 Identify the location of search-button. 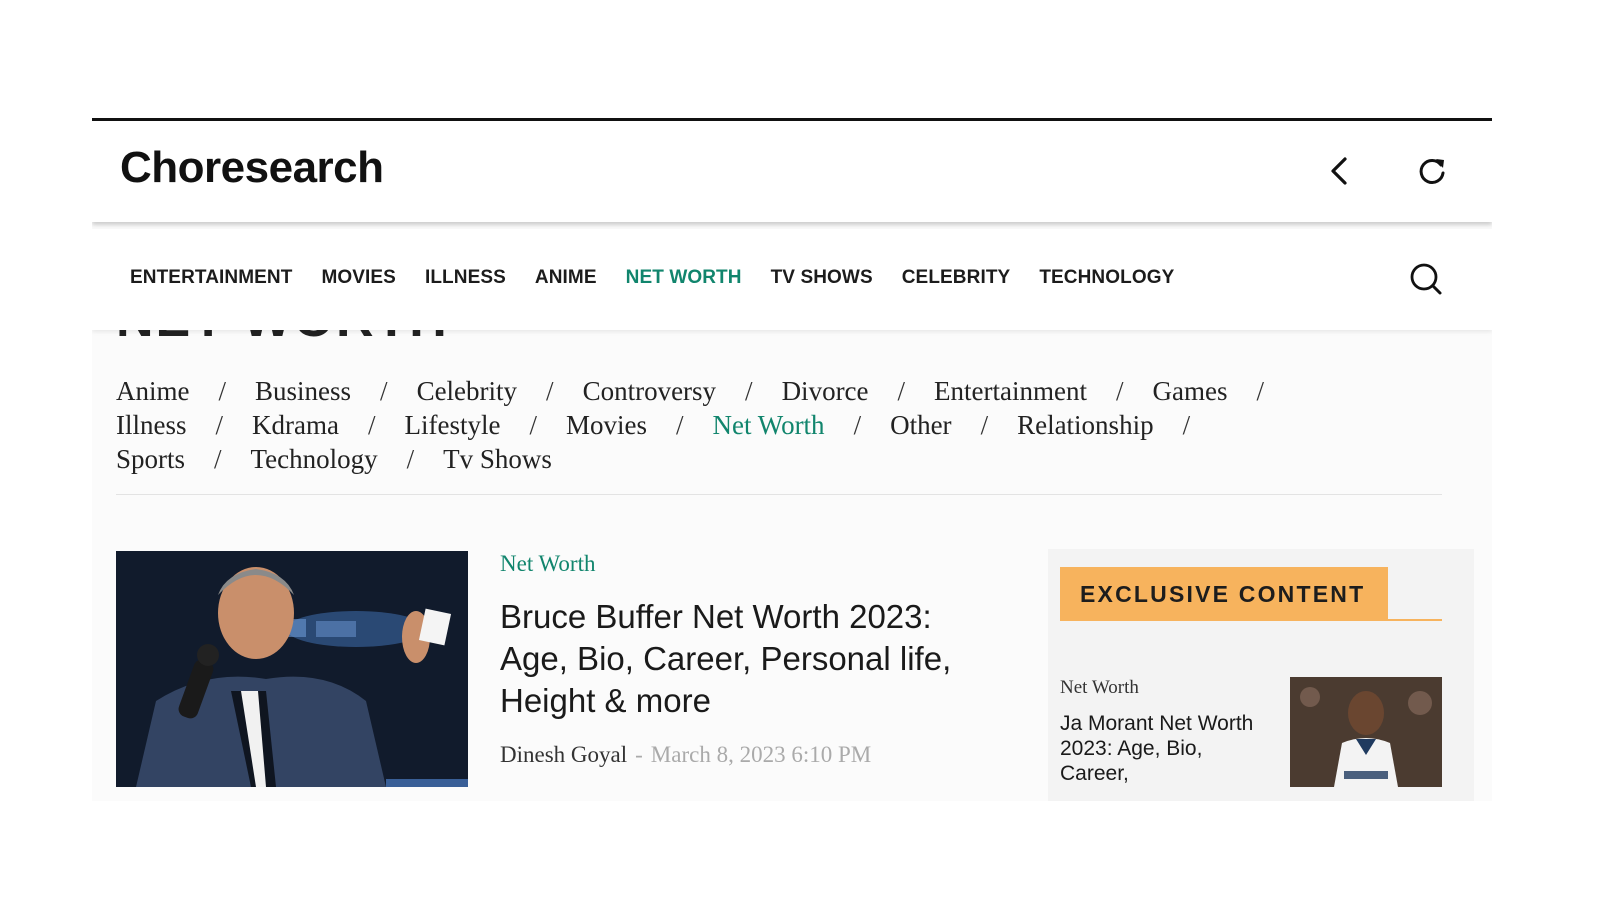
(1426, 279).